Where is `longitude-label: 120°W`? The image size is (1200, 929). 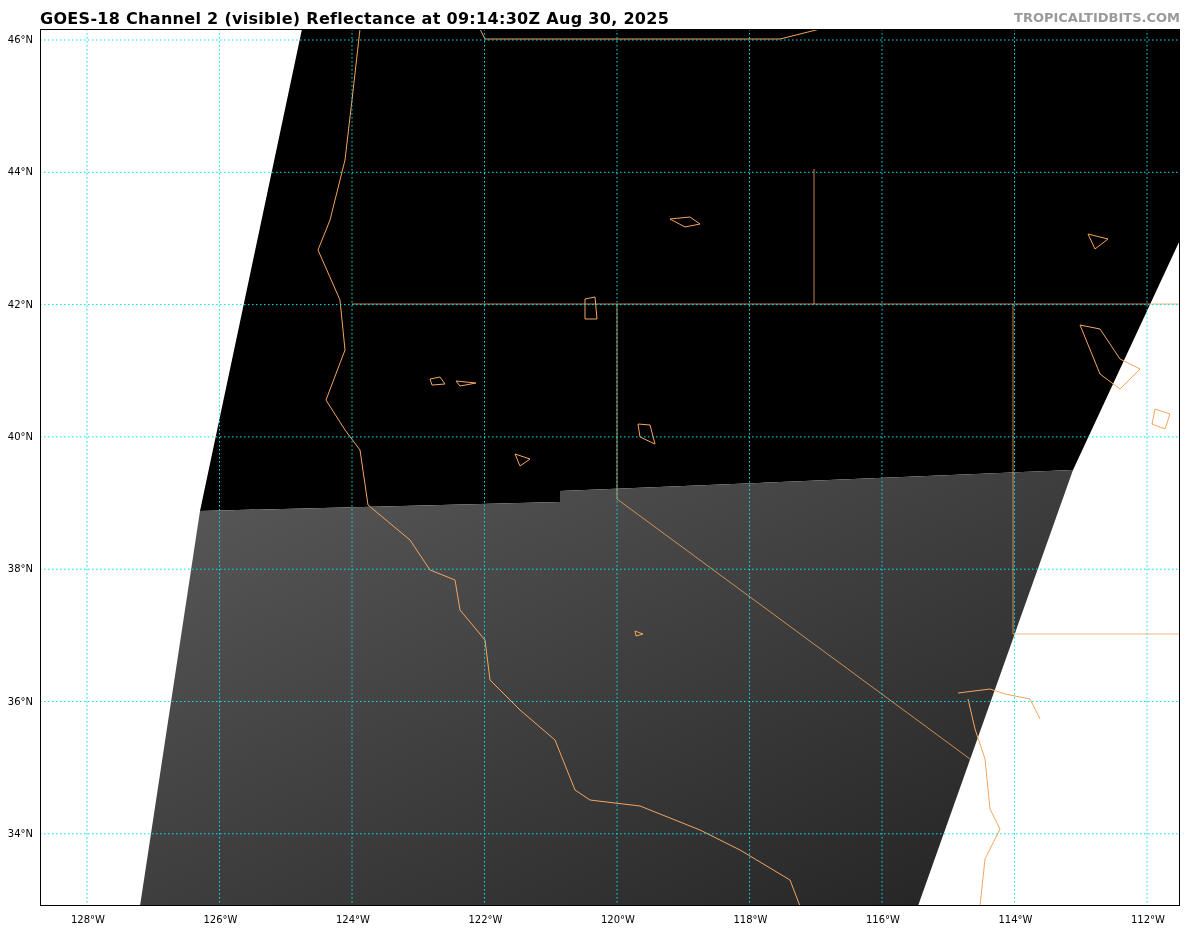
longitude-label: 120°W is located at coordinates (617, 920).